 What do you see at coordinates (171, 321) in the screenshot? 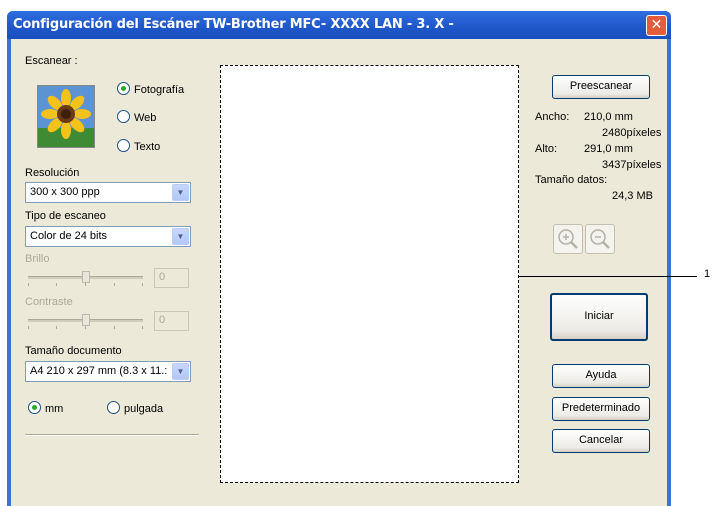
I see `contrast-value-field: 0` at bounding box center [171, 321].